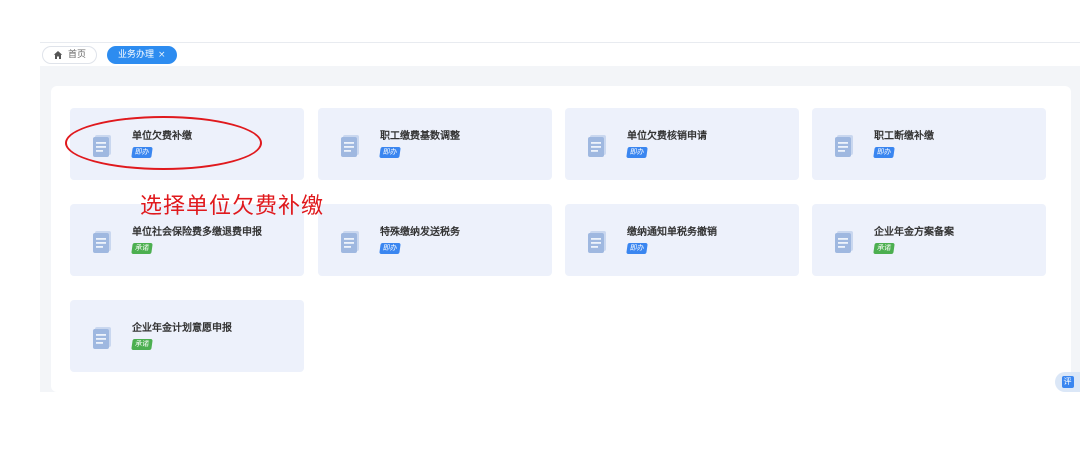 Image resolution: width=1080 pixels, height=468 pixels. I want to click on evaluate-icon: 评, so click(1067, 382).